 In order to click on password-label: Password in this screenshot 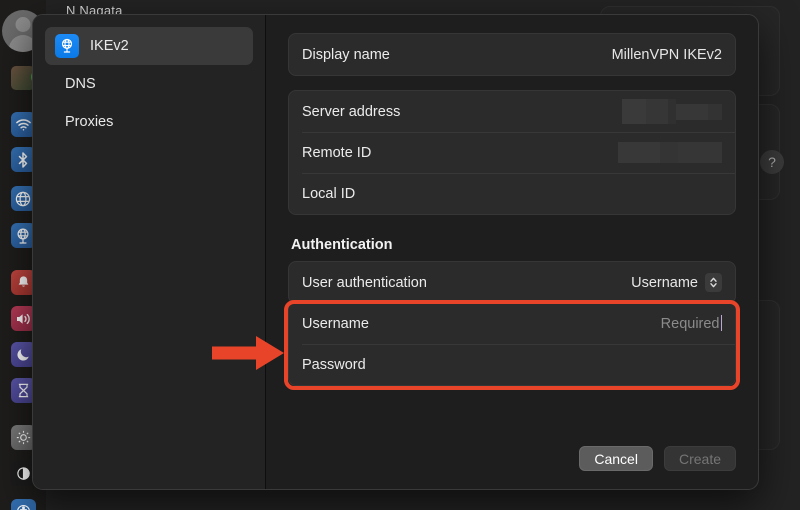, I will do `click(334, 364)`.